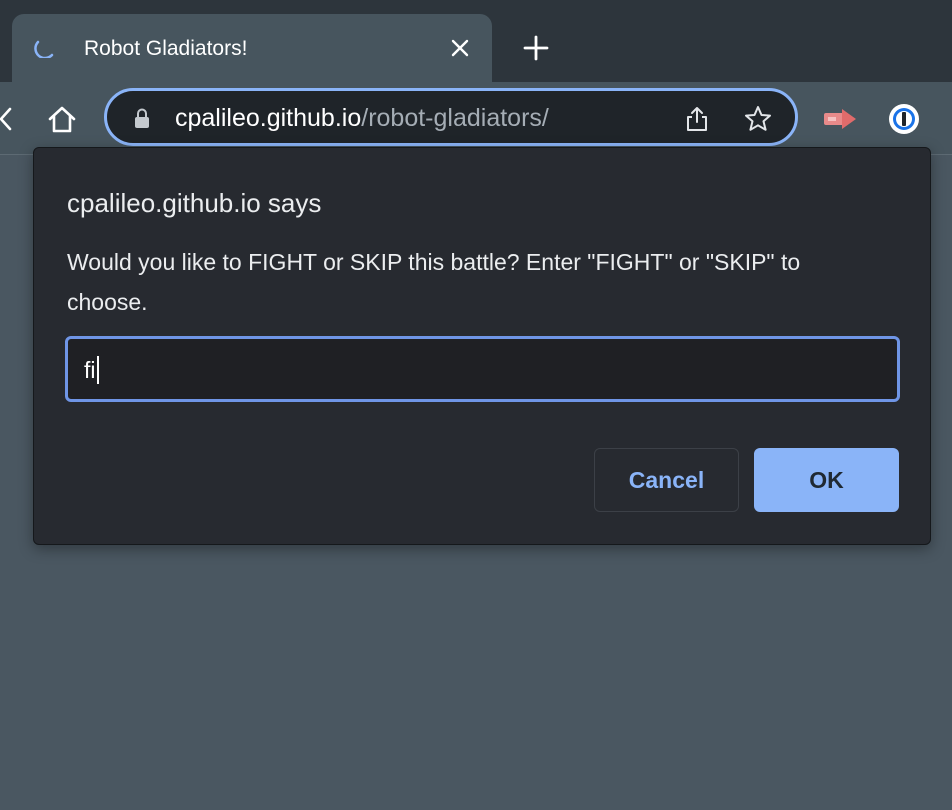 This screenshot has width=952, height=810. Describe the element at coordinates (252, 48) in the screenshot. I see `tab-robot-gladiators: Robot Gladiators!` at that location.